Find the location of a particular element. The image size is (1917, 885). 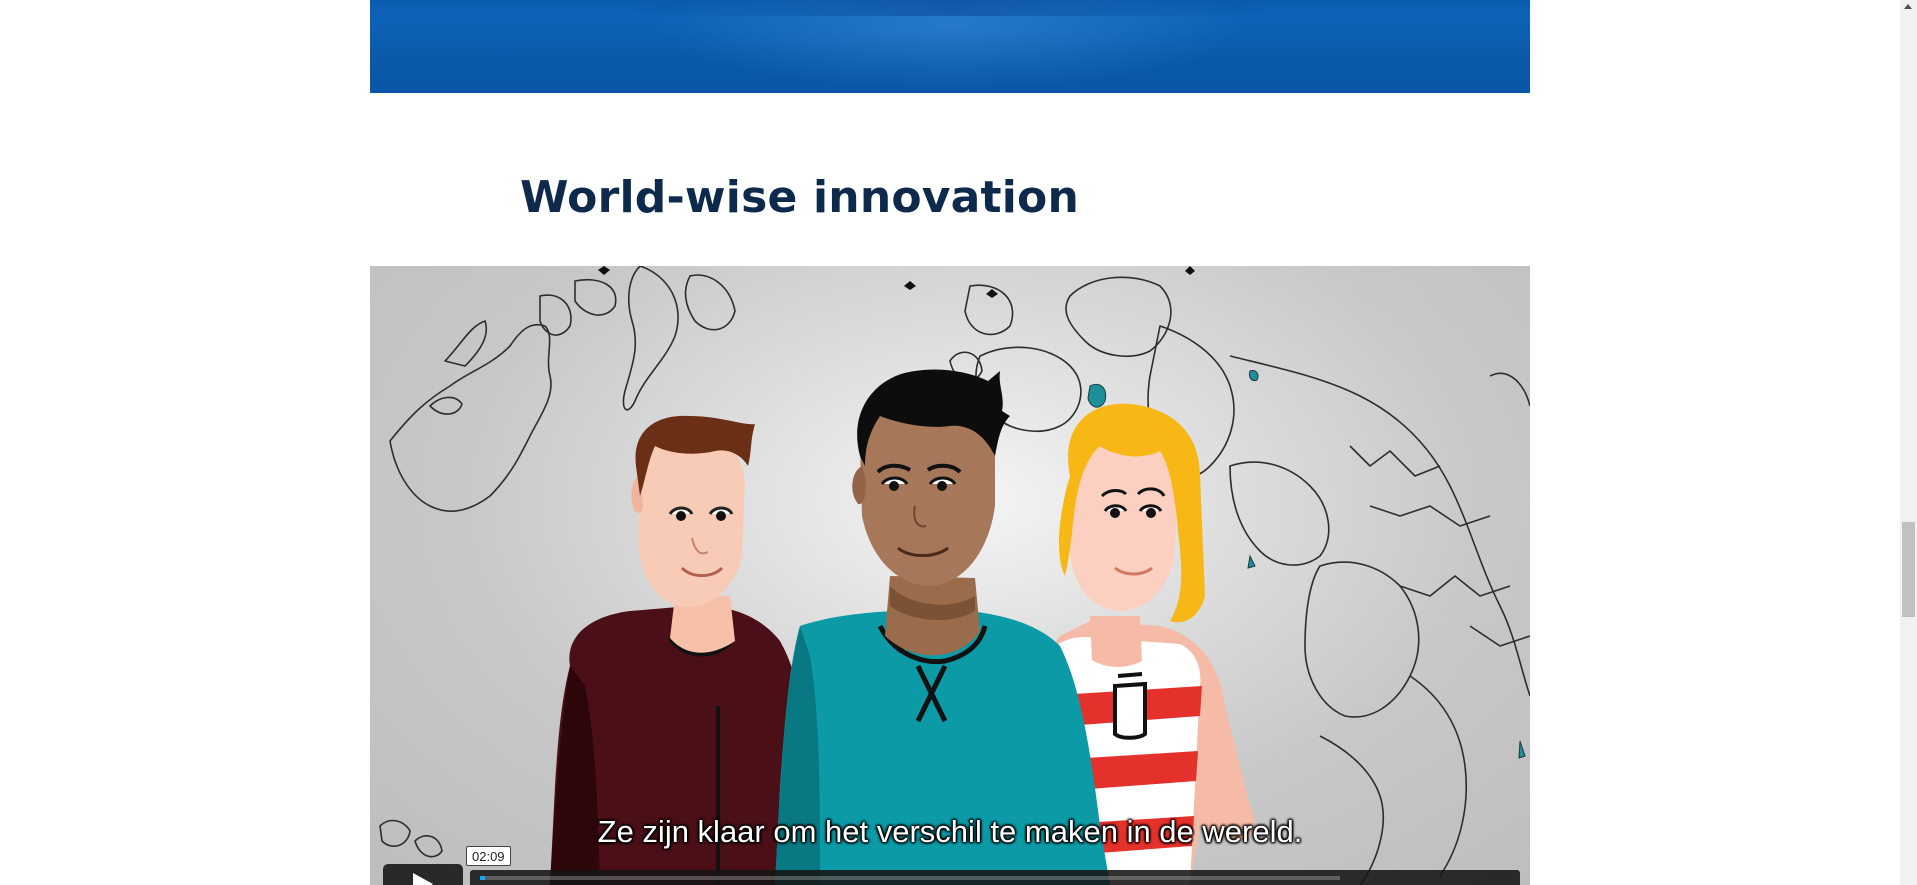

progress-fill is located at coordinates (483, 878).